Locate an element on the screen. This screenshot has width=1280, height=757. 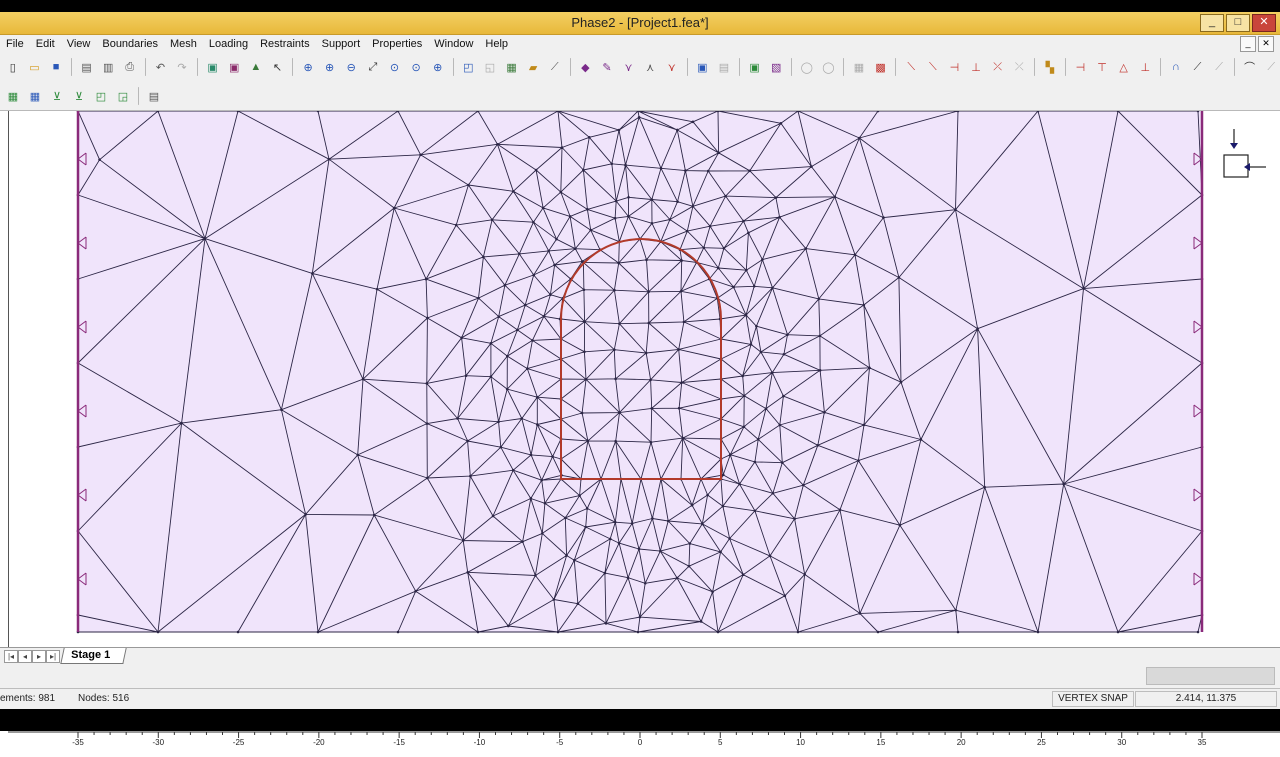
open-icon: ▭ is located at coordinates (35, 67).